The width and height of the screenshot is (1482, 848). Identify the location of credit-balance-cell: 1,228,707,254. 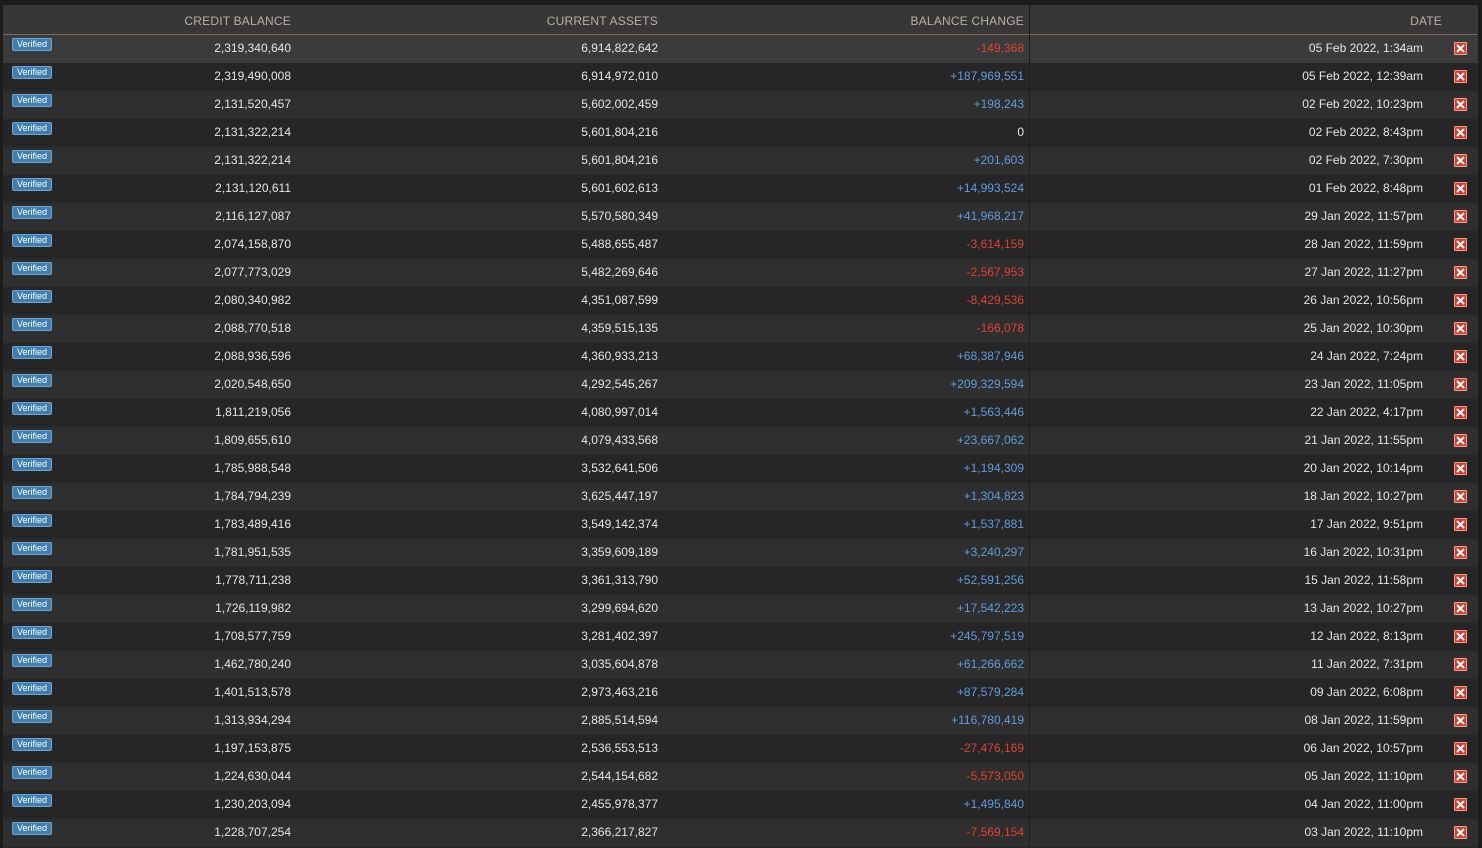
(252, 832).